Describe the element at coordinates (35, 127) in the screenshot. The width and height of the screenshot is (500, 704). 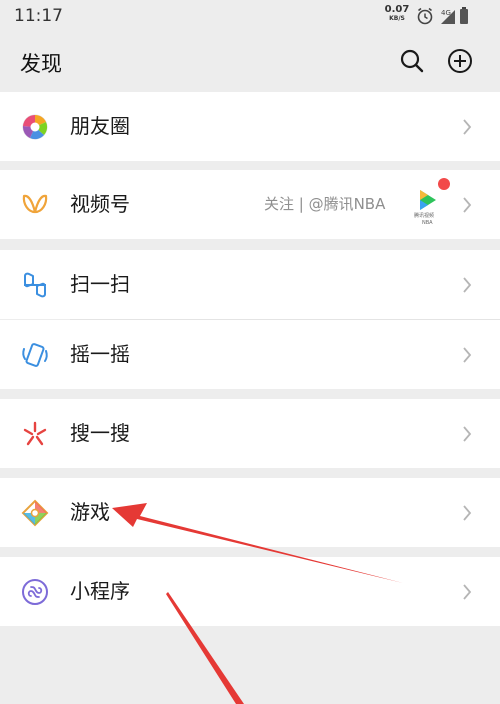
I see `moments-aperture-icon` at that location.